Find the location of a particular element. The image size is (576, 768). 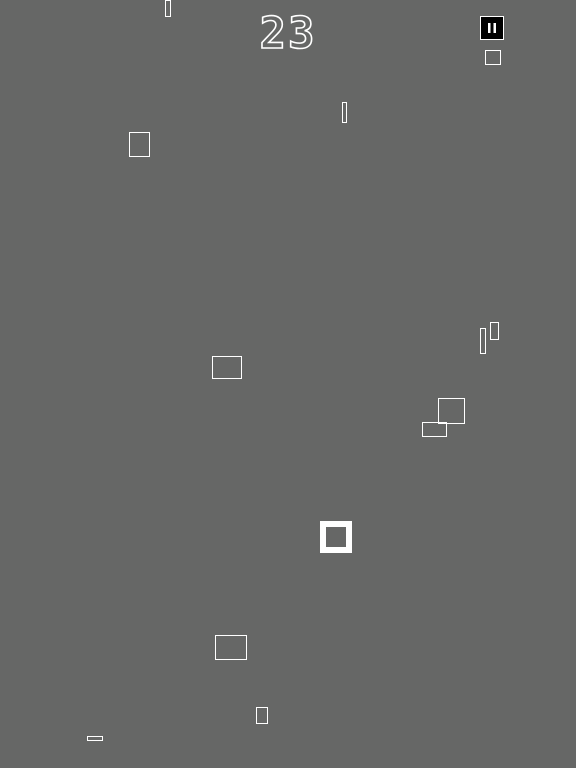

pause-button is located at coordinates (492, 28).